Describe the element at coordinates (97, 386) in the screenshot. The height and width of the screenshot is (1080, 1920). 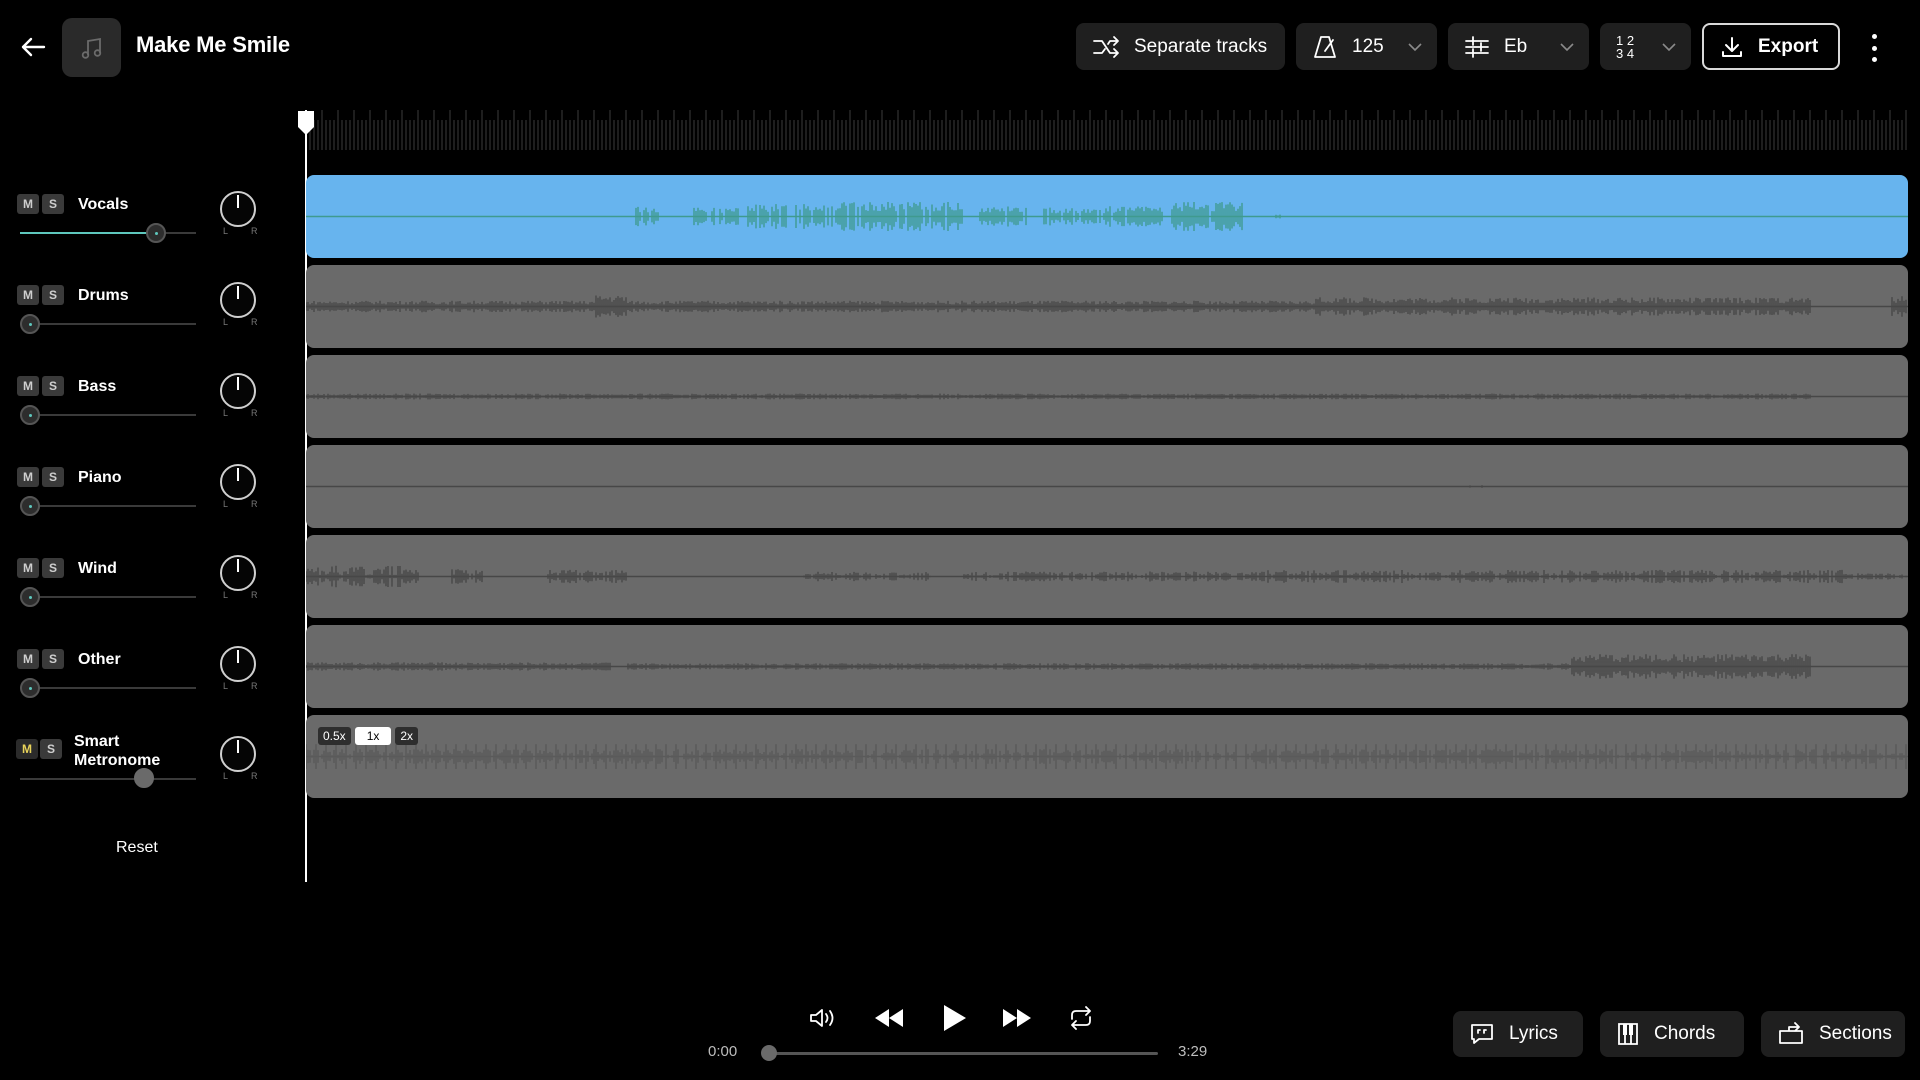
I see `track-name-bass: Bass` at that location.